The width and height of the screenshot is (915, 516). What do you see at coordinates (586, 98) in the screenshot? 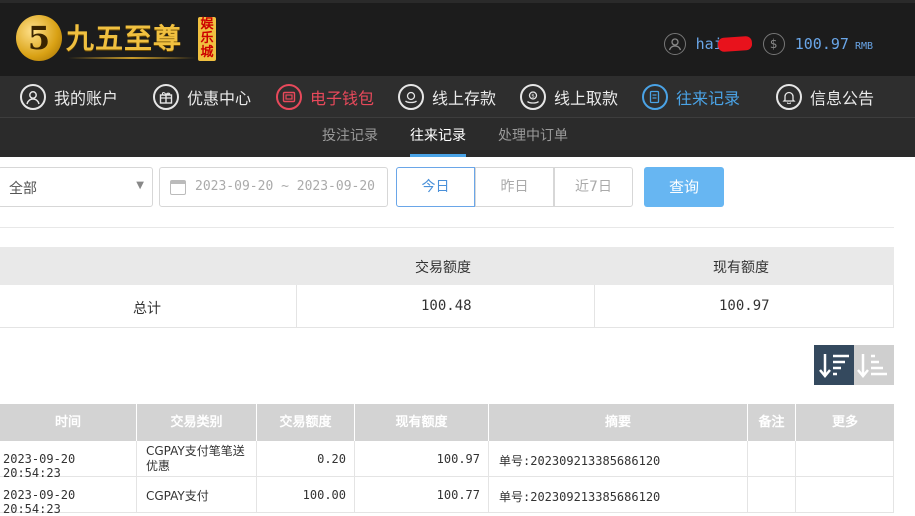
I see `nav-label: 线上取款` at bounding box center [586, 98].